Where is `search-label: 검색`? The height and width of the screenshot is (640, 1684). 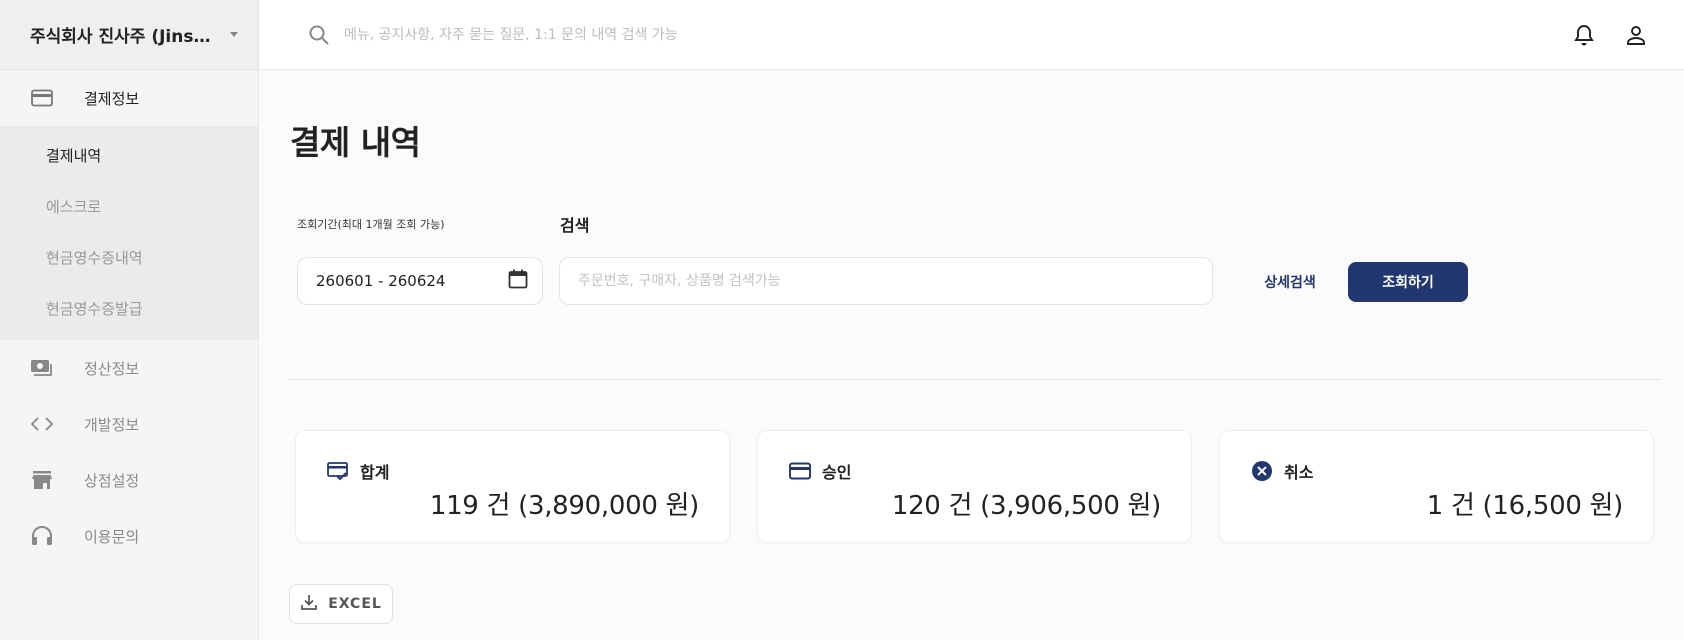 search-label: 검색 is located at coordinates (575, 225).